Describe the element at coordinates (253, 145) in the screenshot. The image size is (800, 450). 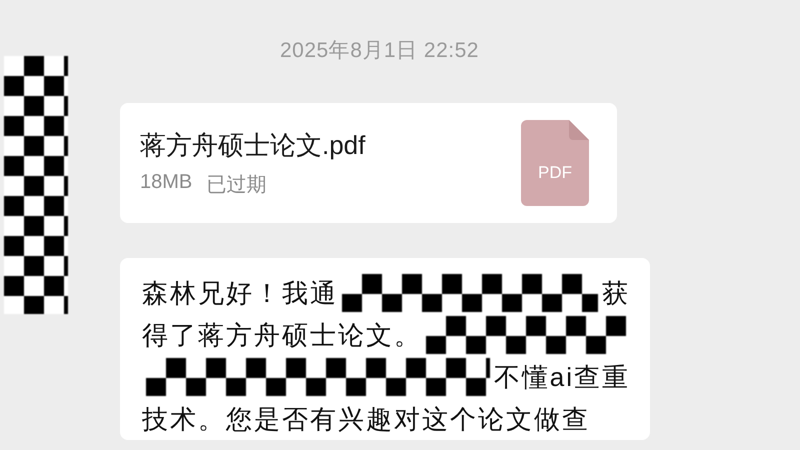
I see `file-name: 蒋方舟硕士论文.pdf` at that location.